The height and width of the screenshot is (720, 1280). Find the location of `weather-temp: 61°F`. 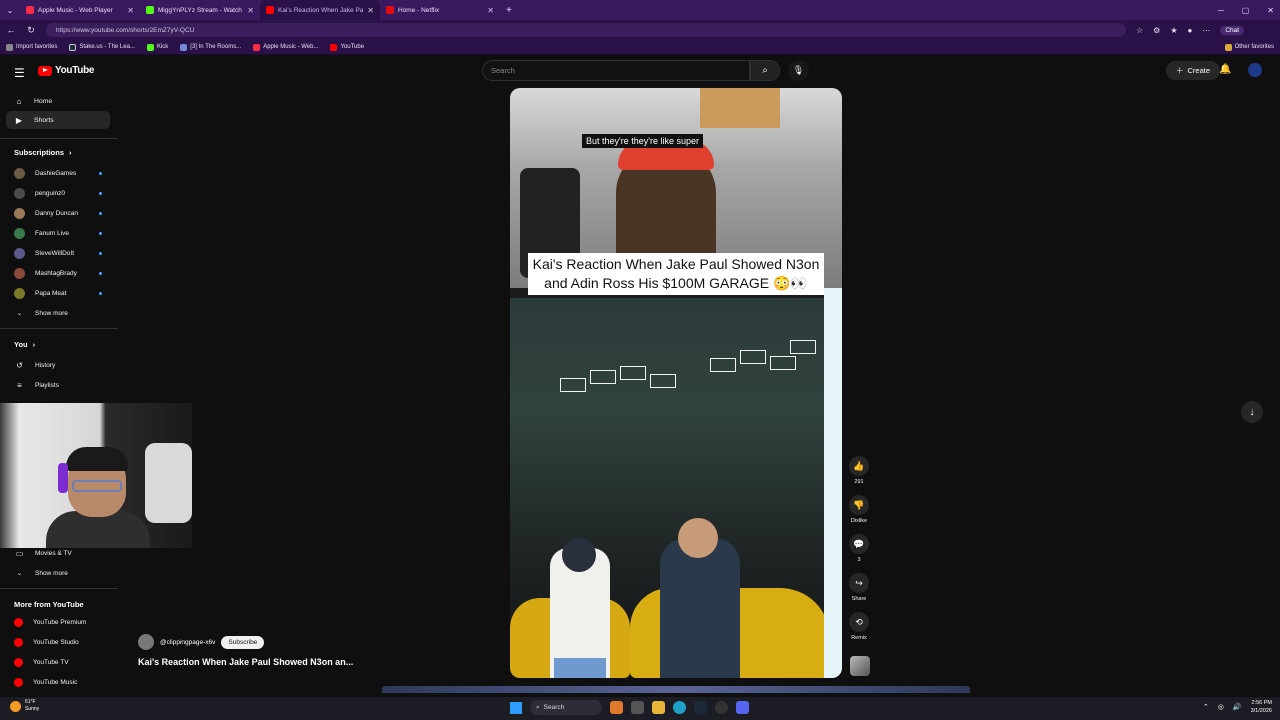

weather-temp: 61°F is located at coordinates (30, 702).